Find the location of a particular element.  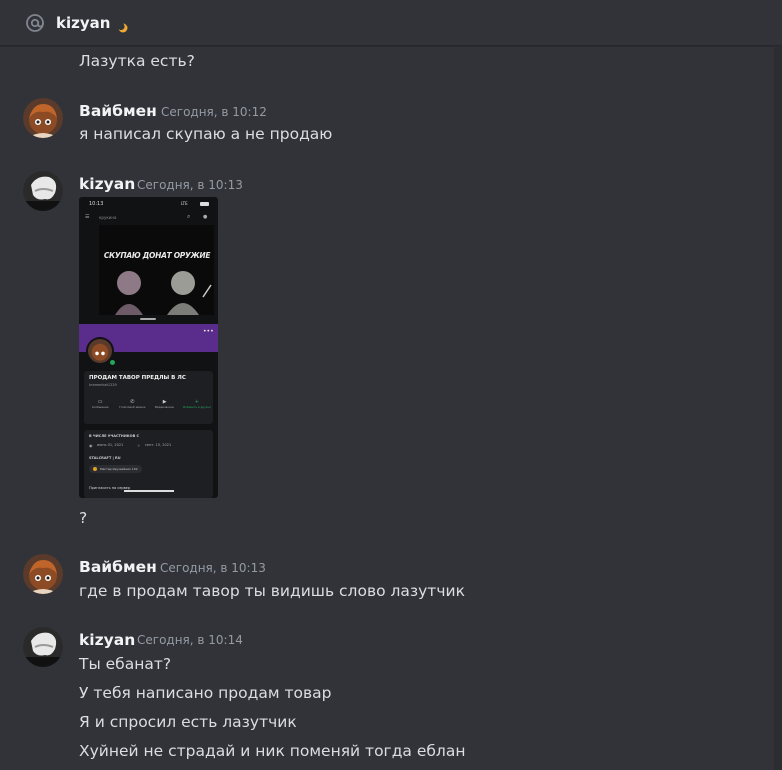

members-icon: ● is located at coordinates (205, 217).